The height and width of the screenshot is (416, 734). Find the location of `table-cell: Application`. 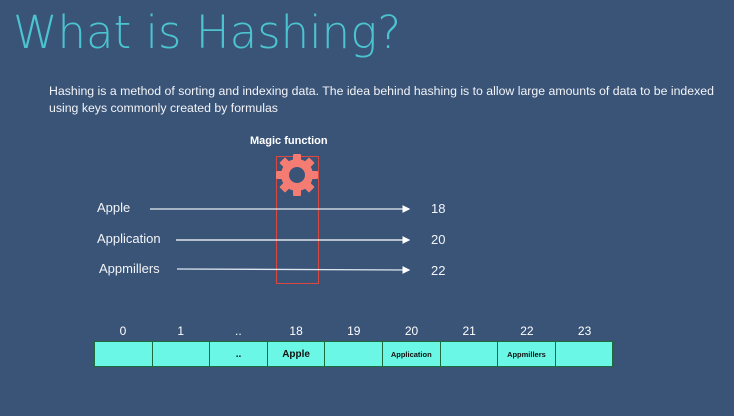

table-cell: Application is located at coordinates (411, 354).